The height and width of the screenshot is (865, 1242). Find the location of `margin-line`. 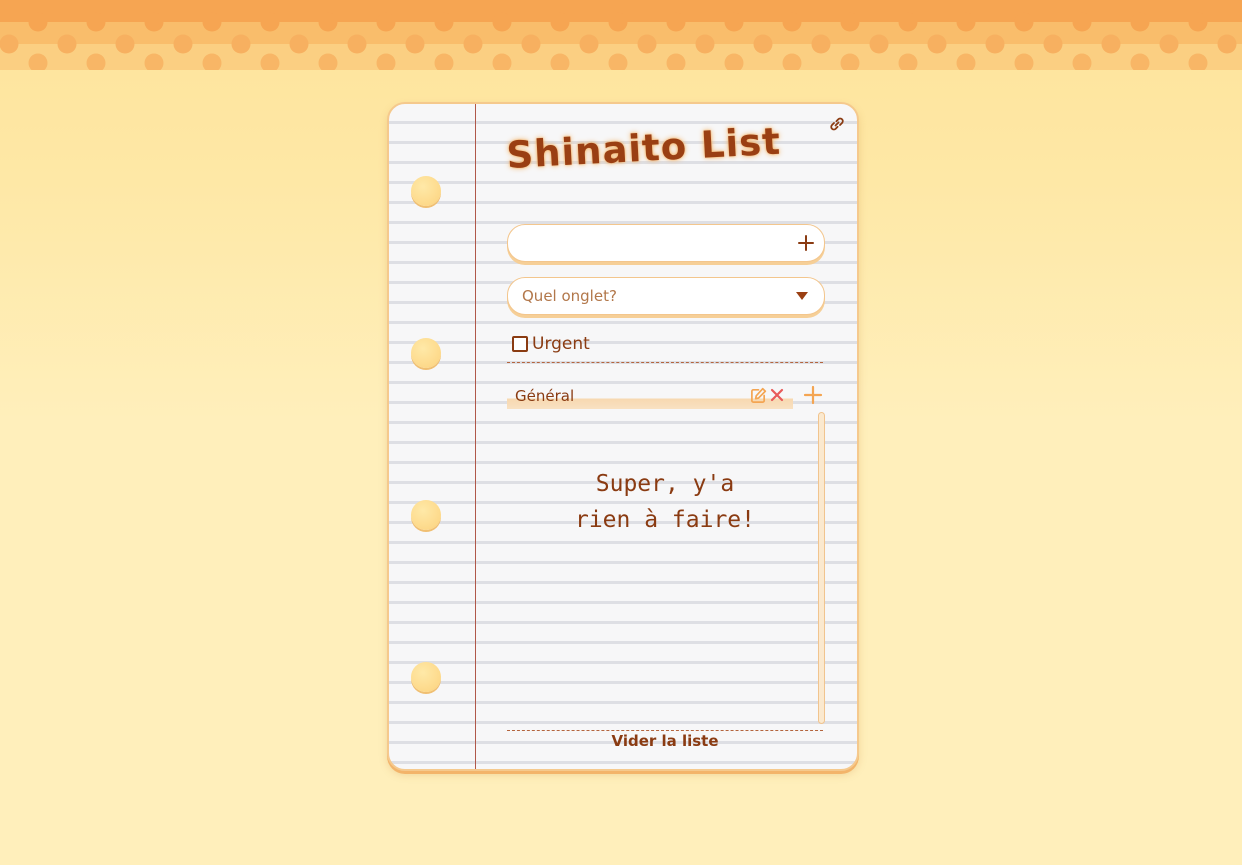

margin-line is located at coordinates (475, 436).